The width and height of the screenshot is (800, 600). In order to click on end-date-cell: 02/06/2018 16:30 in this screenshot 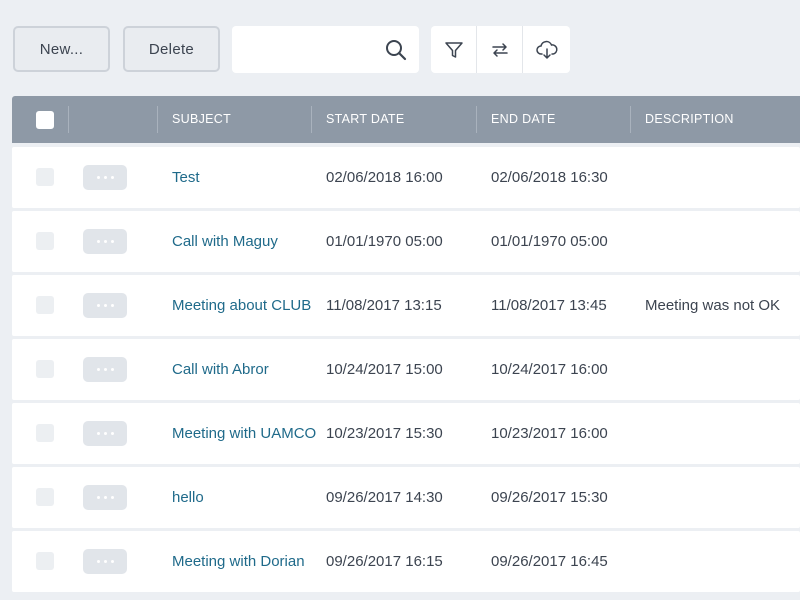, I will do `click(549, 177)`.